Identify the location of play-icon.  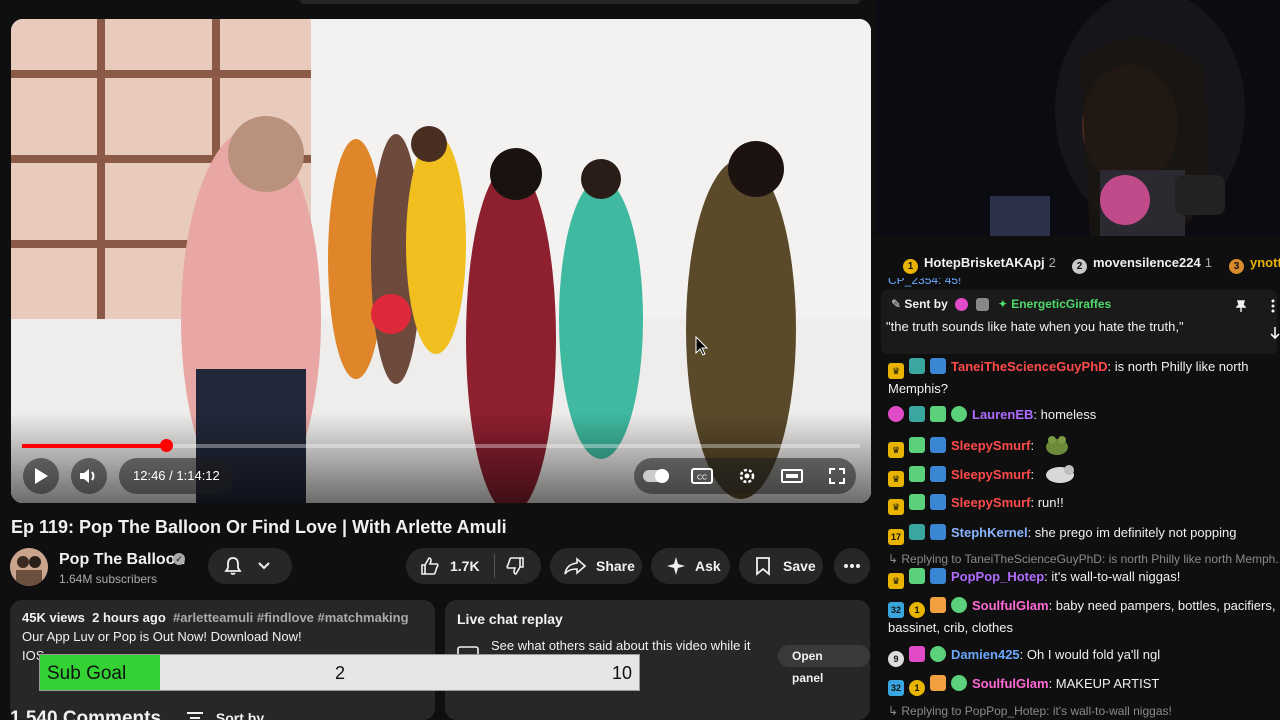
(41, 476).